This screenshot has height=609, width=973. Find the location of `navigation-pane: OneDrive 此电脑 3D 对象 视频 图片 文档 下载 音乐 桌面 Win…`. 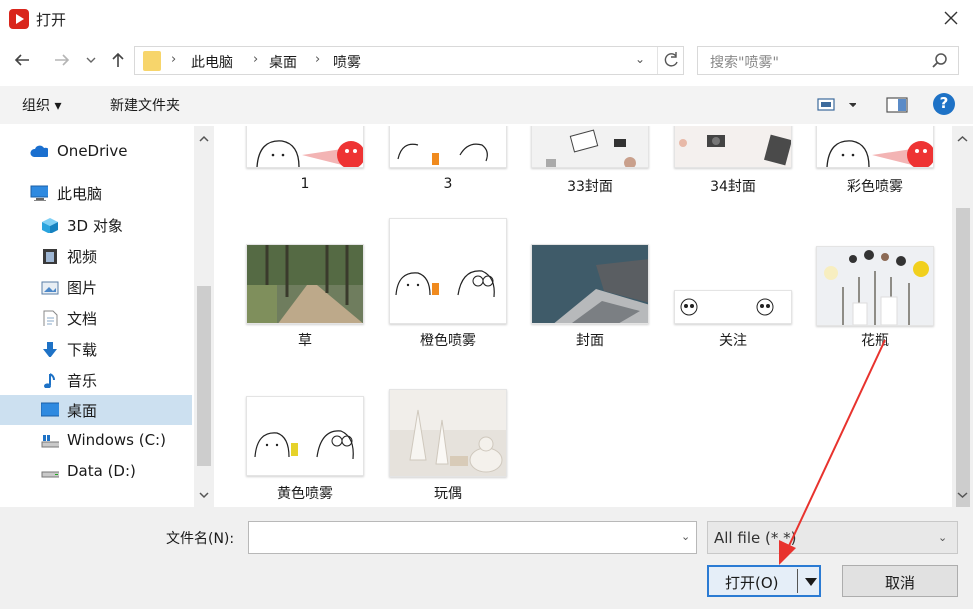

navigation-pane: OneDrive 此电脑 3D 对象 视频 图片 文档 下载 音乐 桌面 Win… is located at coordinates (108, 316).